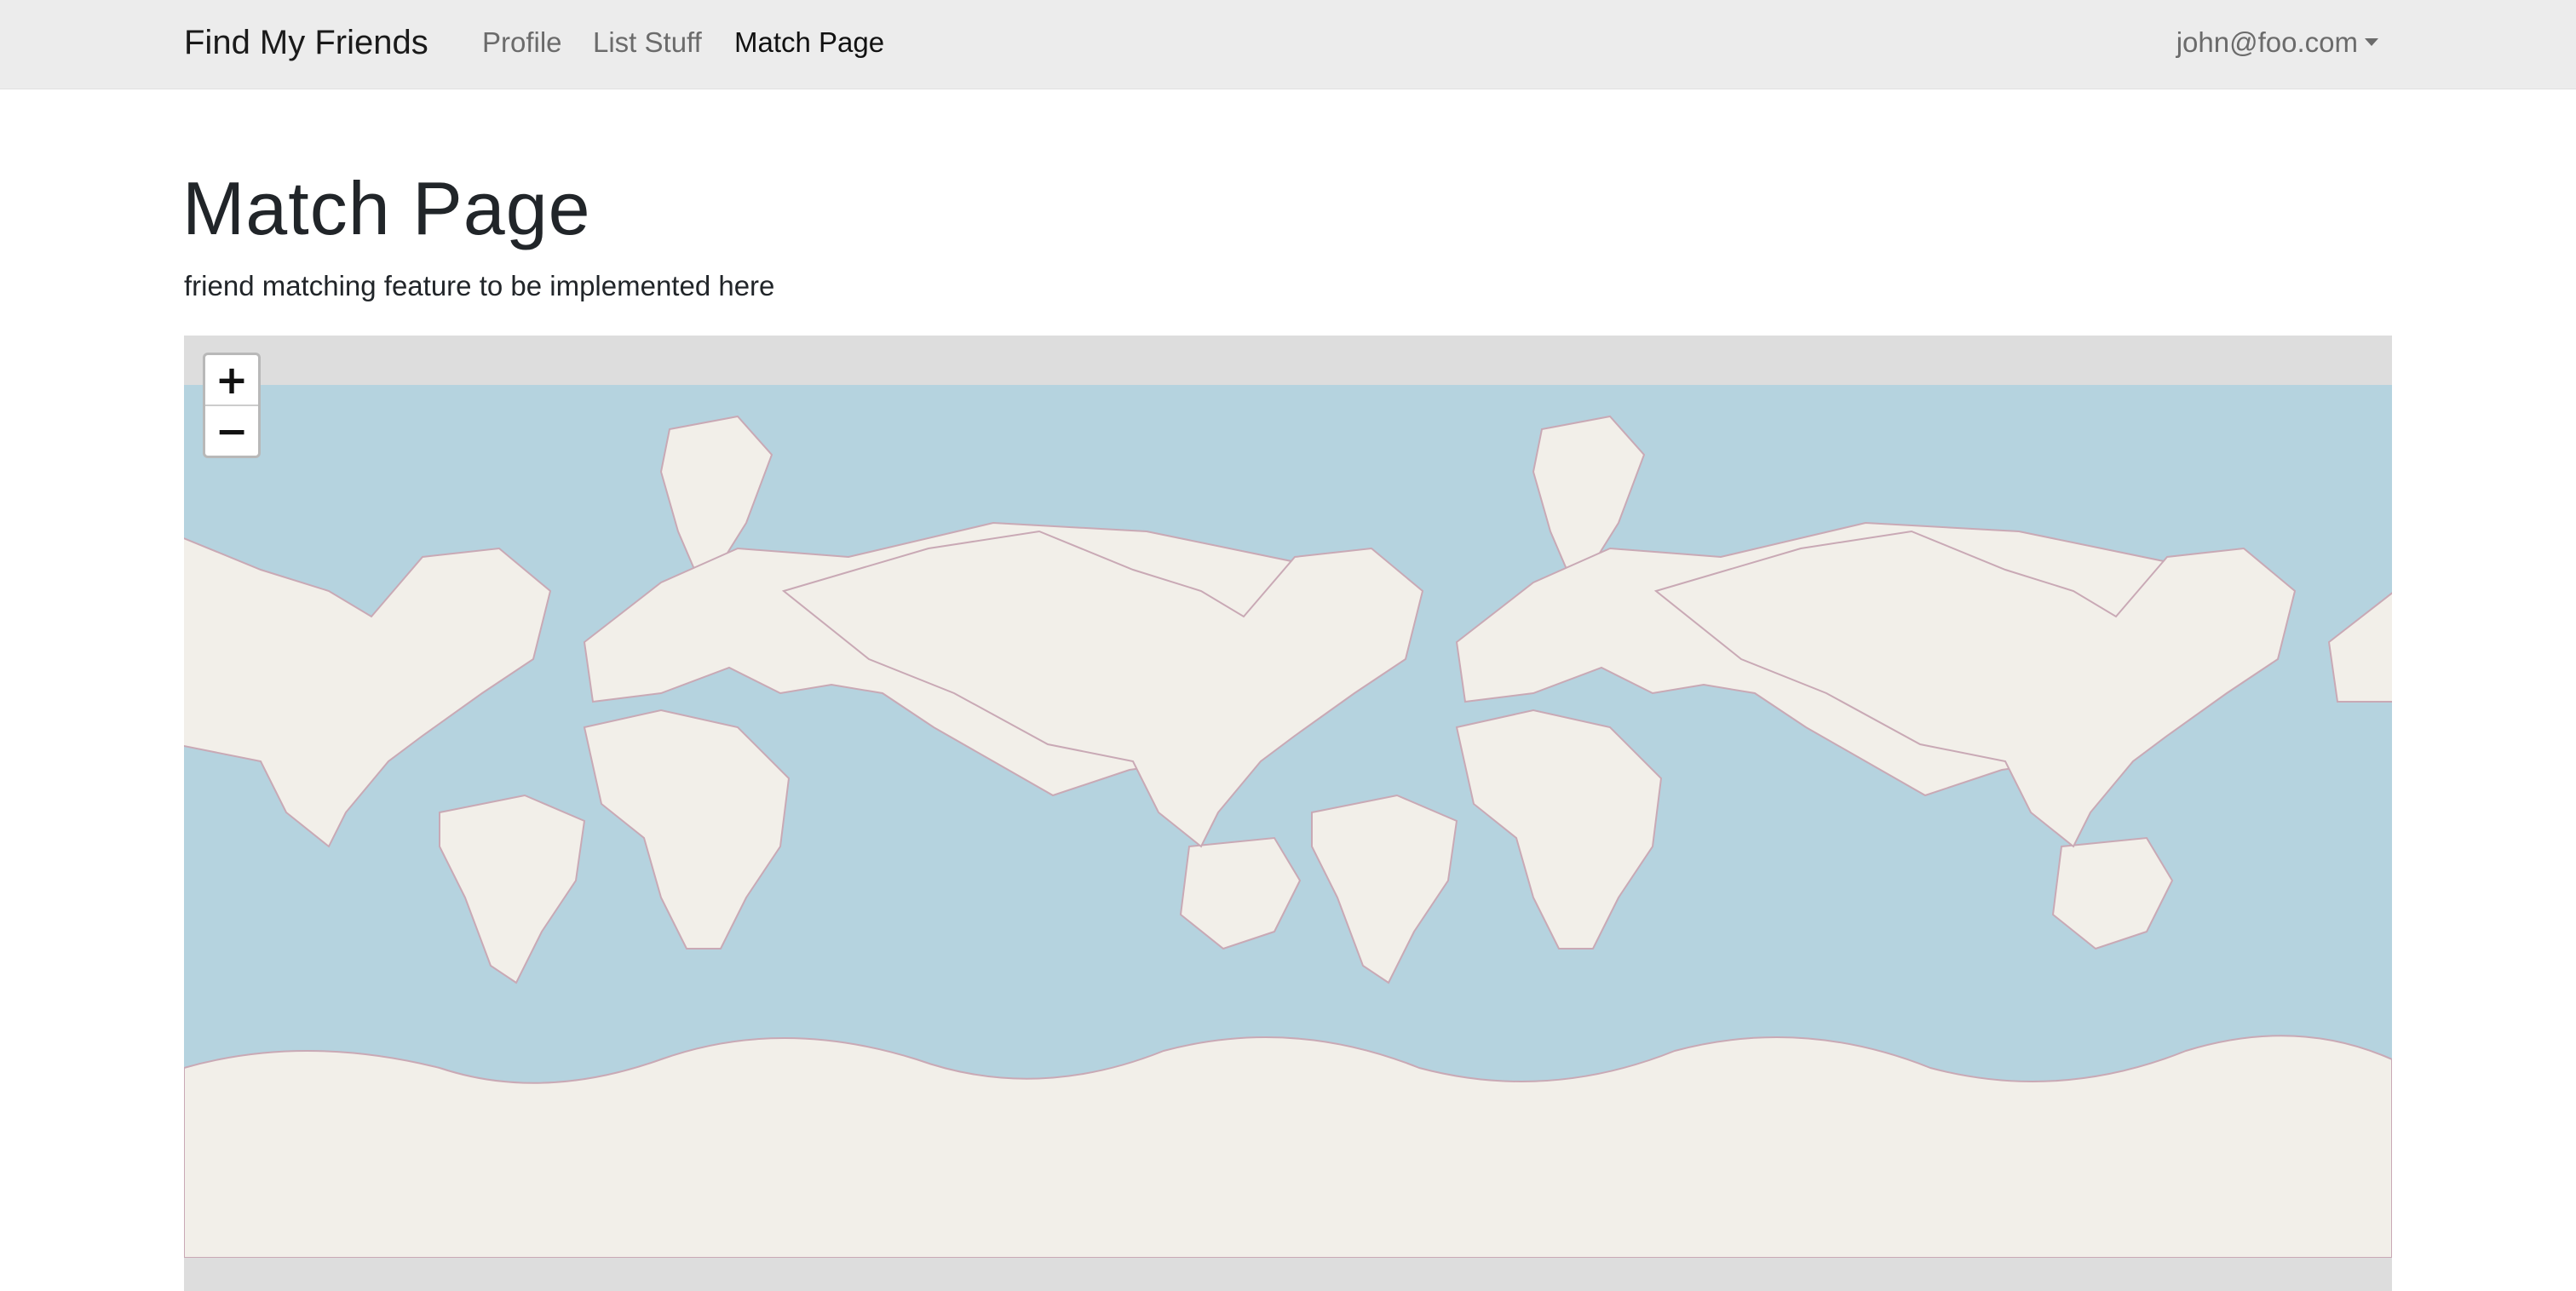  What do you see at coordinates (809, 42) in the screenshot?
I see `nav-link-match-page: Match Page` at bounding box center [809, 42].